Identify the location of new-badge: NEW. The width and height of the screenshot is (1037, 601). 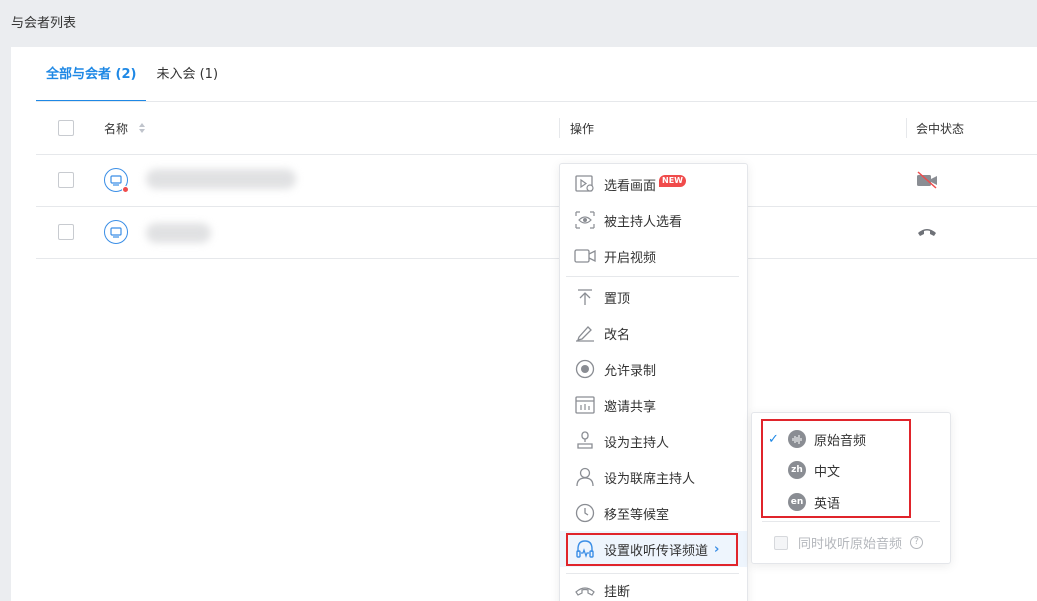
(672, 181).